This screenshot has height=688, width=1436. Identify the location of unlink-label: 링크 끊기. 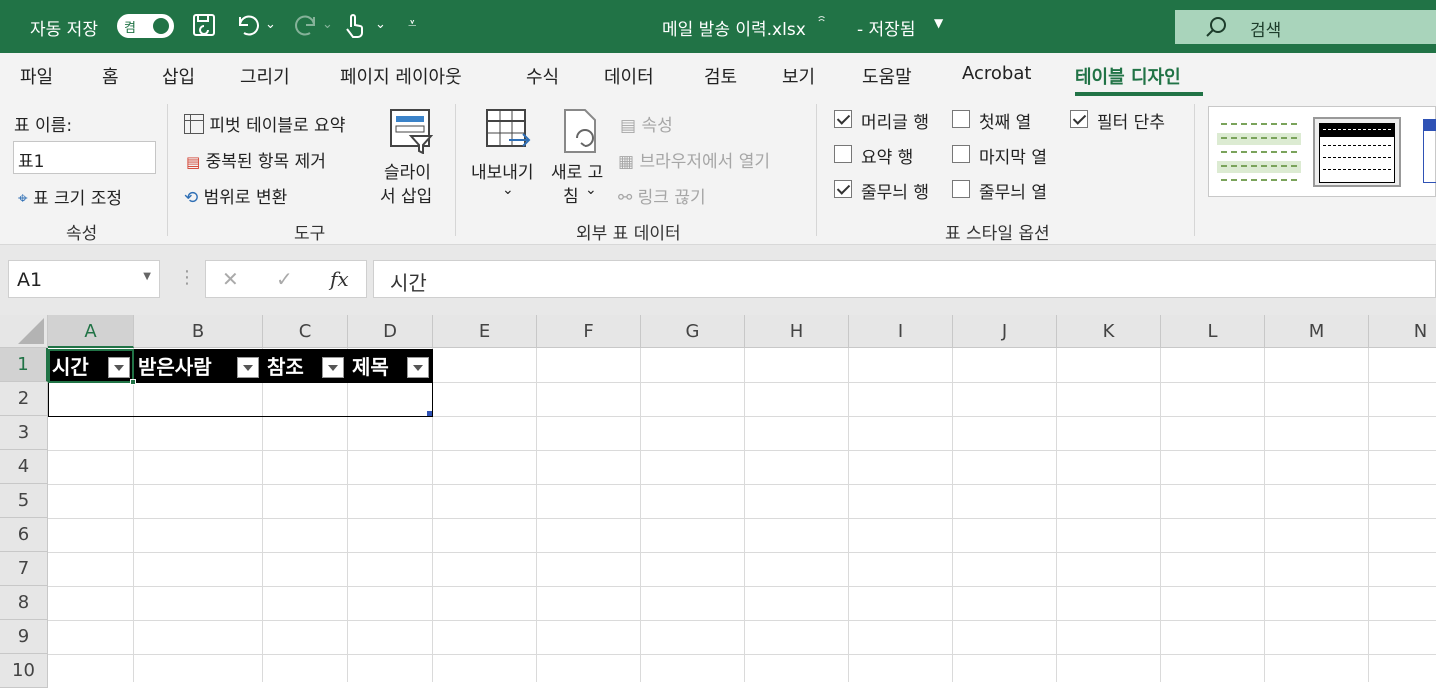
(671, 198).